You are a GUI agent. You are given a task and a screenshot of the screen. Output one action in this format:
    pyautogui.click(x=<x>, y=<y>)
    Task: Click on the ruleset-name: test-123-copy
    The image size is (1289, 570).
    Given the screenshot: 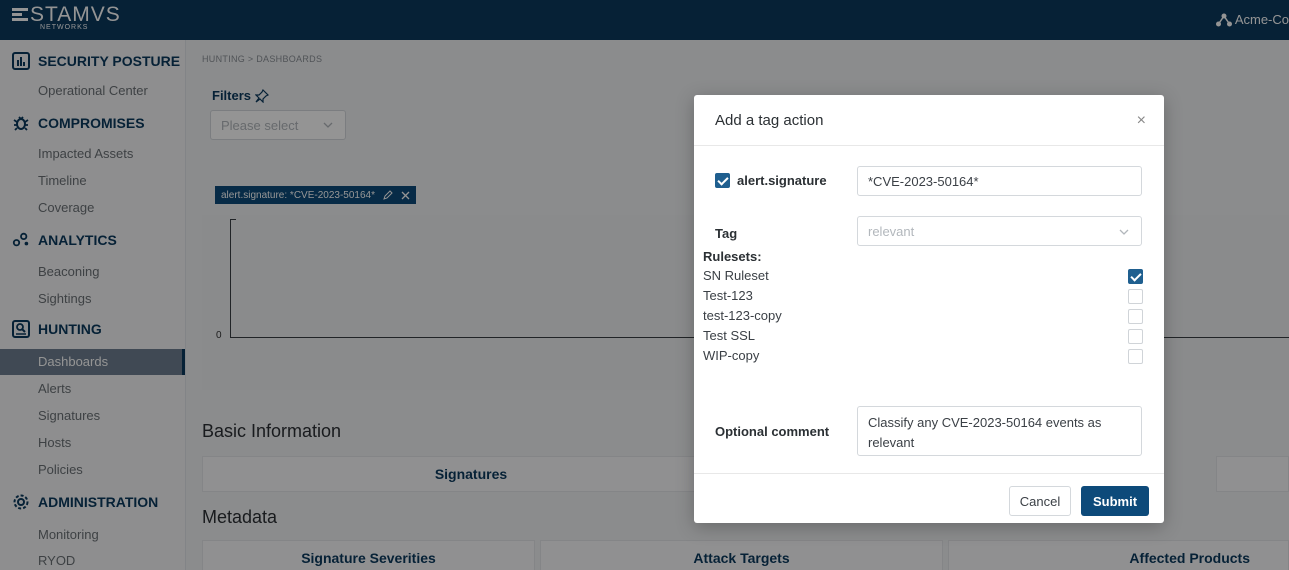 What is the action you would take?
    pyautogui.click(x=742, y=315)
    